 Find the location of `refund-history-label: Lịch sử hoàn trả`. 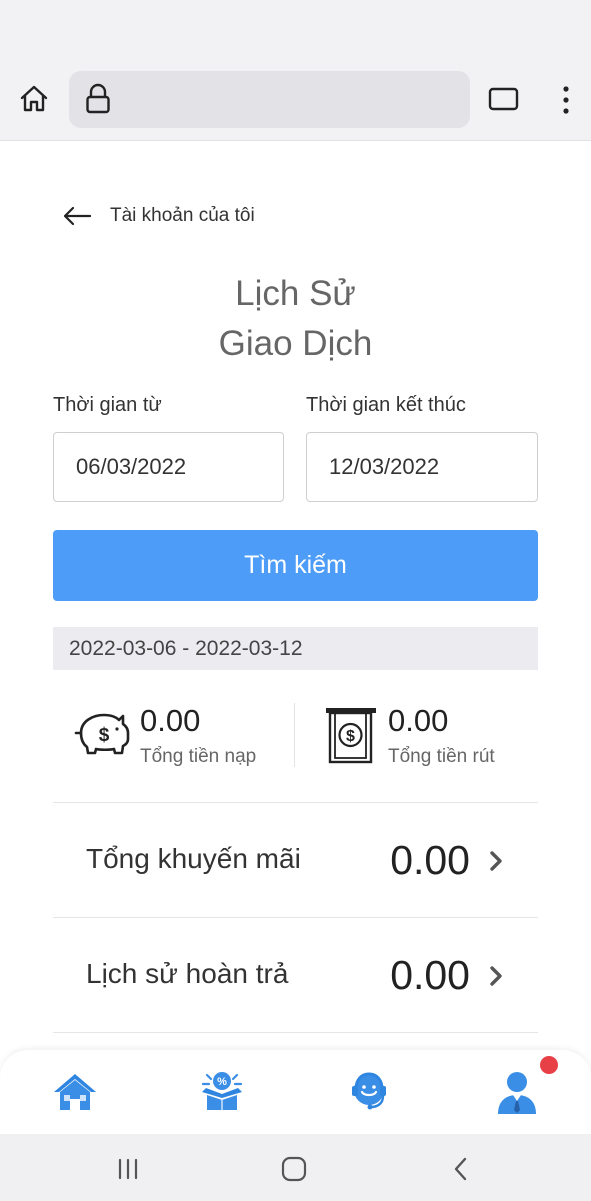

refund-history-label: Lịch sử hoàn trả is located at coordinates (187, 973).